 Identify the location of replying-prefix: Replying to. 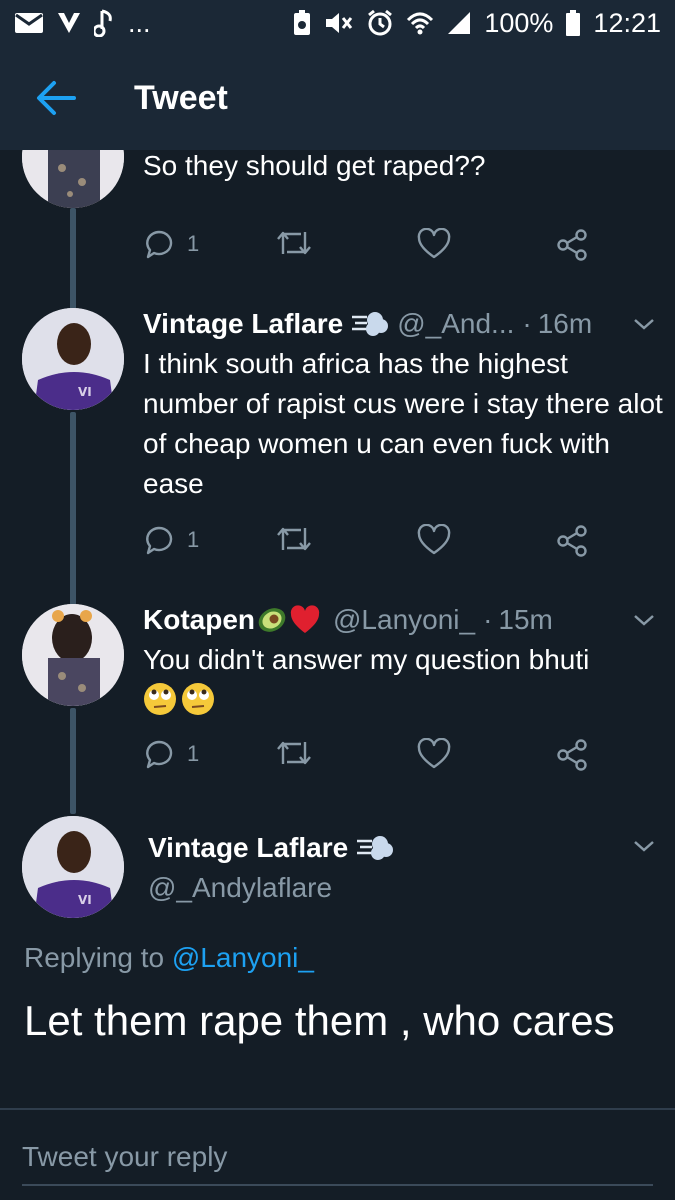
(94, 957).